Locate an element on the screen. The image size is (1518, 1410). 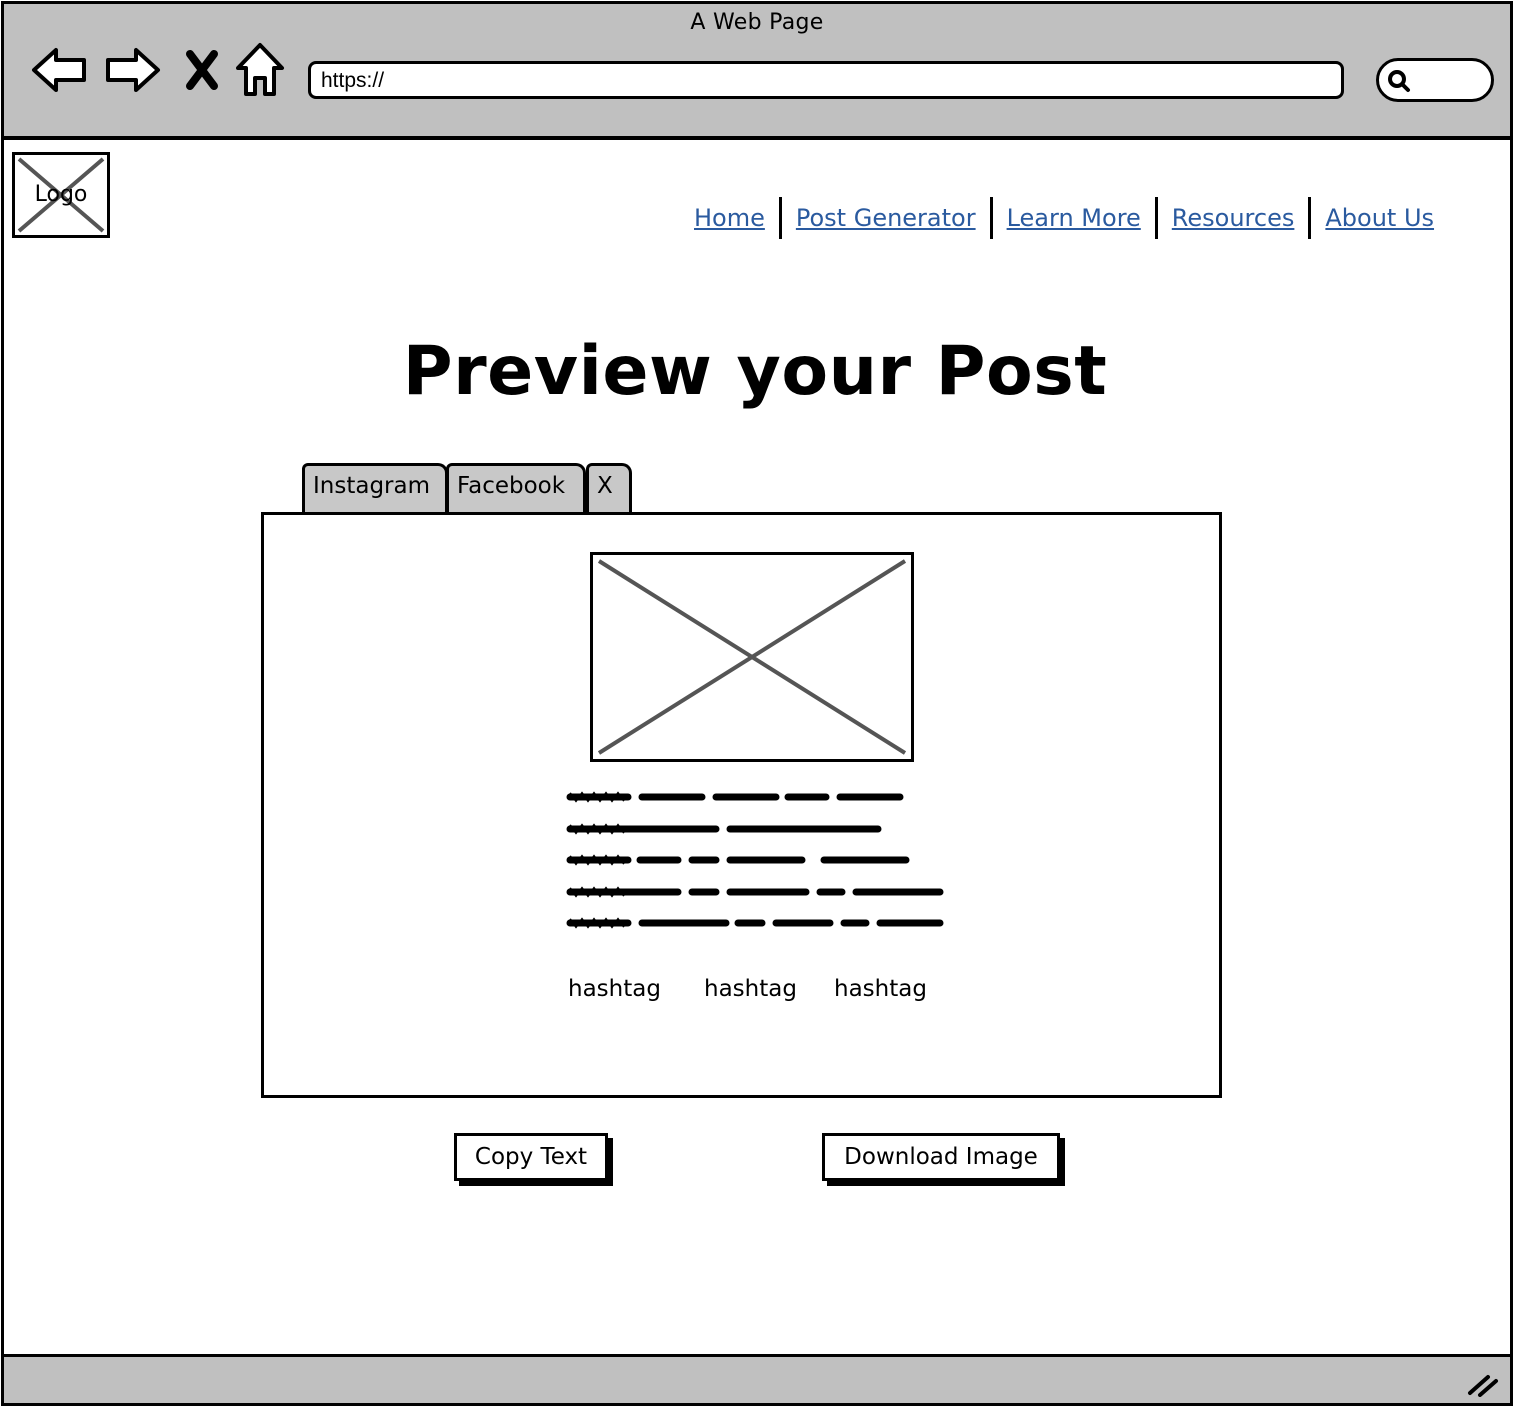
search-icon is located at coordinates (1399, 81).